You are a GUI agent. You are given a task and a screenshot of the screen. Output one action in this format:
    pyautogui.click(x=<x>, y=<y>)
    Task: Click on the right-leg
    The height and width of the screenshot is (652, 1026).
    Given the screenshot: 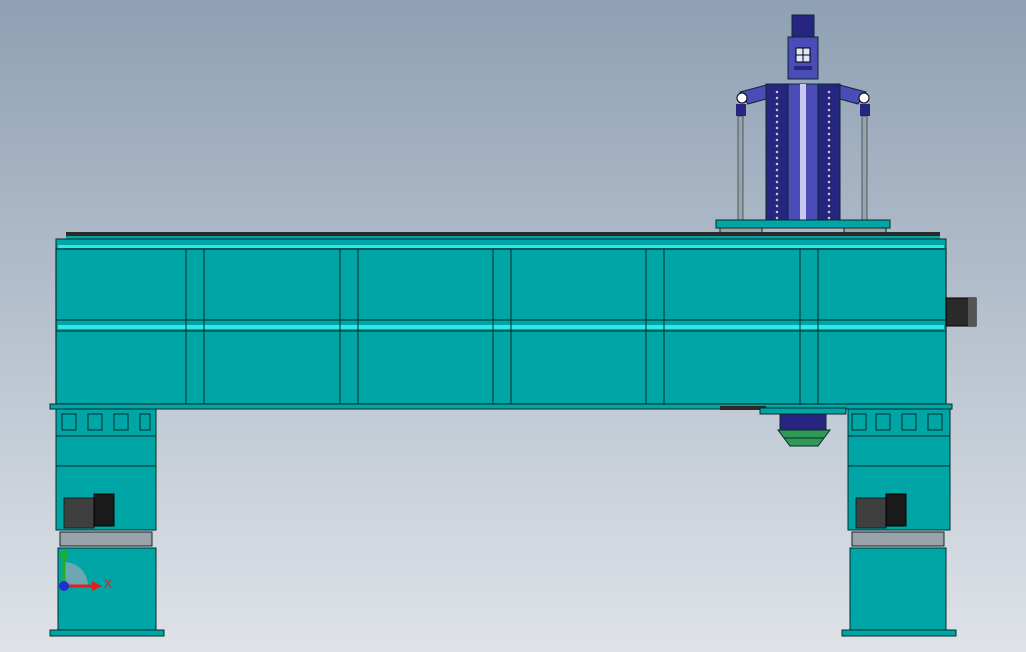 What is the action you would take?
    pyautogui.click(x=899, y=520)
    